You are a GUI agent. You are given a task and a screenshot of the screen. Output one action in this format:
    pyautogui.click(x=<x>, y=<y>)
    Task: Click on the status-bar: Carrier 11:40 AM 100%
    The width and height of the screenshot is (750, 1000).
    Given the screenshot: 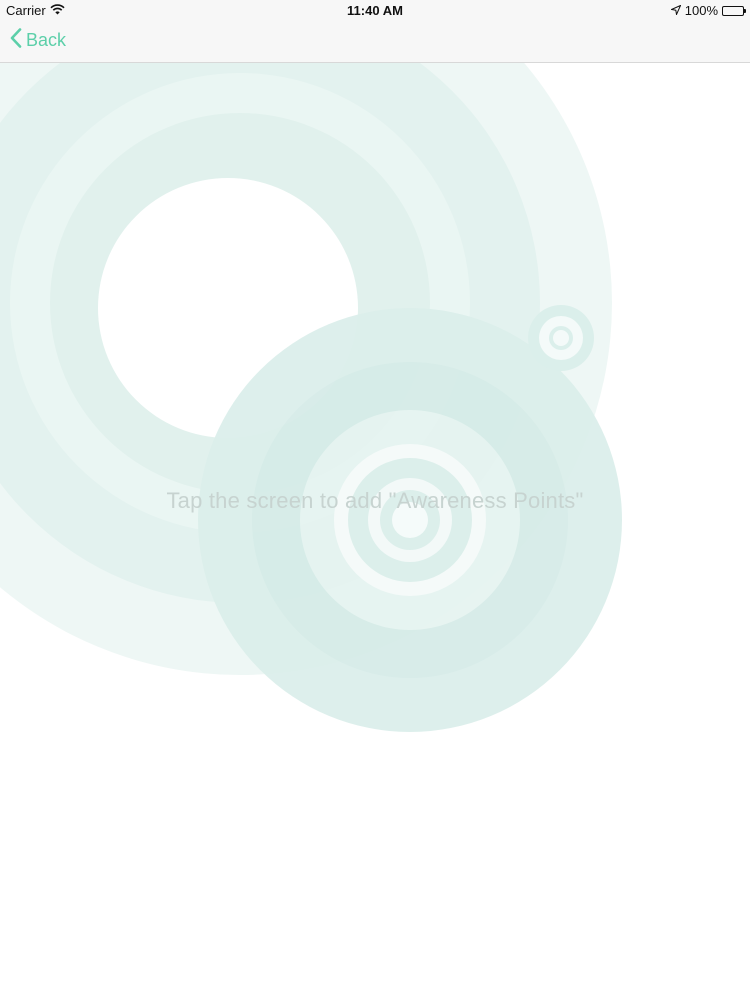 What is the action you would take?
    pyautogui.click(x=375, y=10)
    